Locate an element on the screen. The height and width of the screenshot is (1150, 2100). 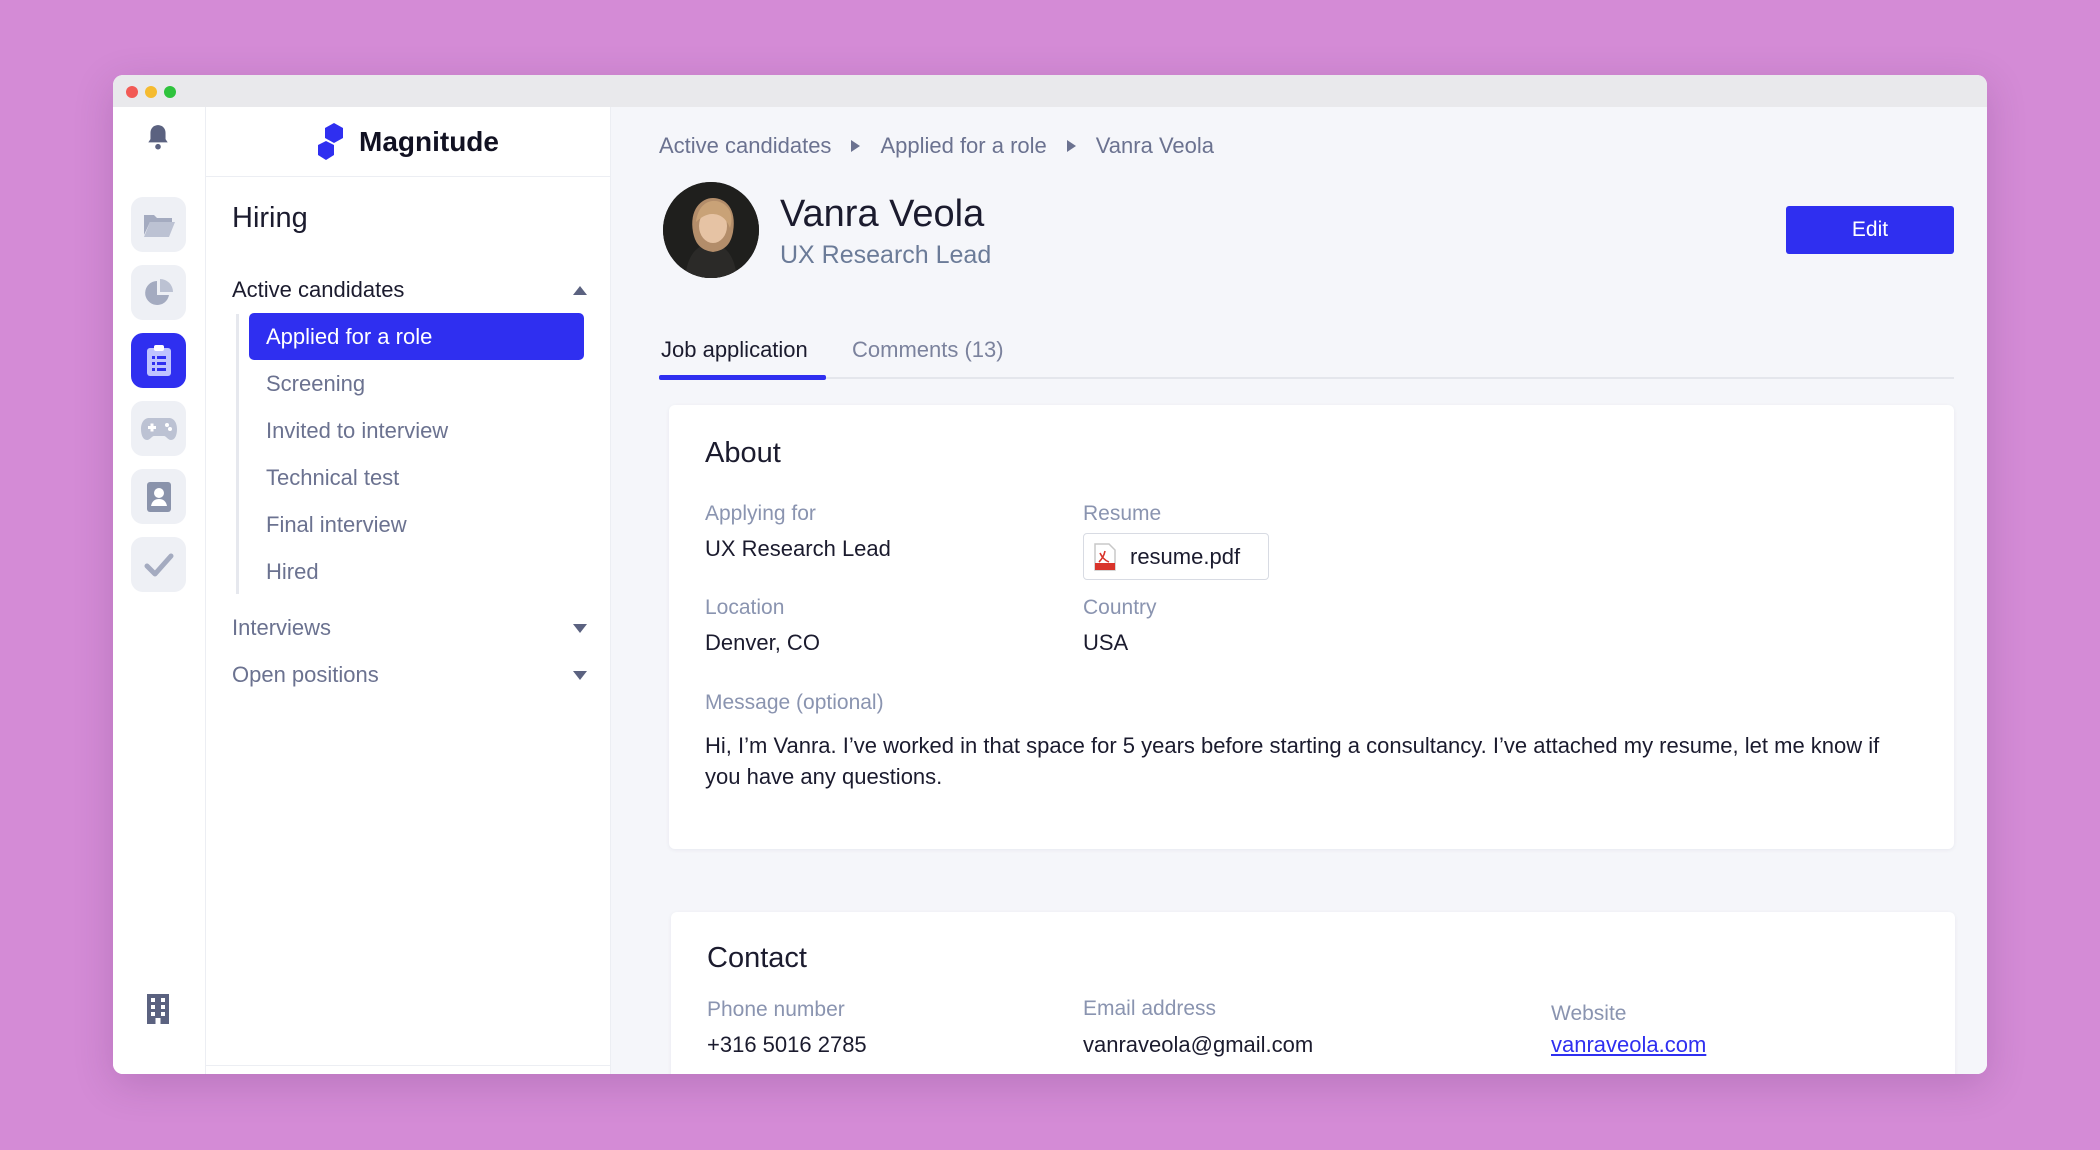
nav-section-label: Interviews is located at coordinates (282, 627).